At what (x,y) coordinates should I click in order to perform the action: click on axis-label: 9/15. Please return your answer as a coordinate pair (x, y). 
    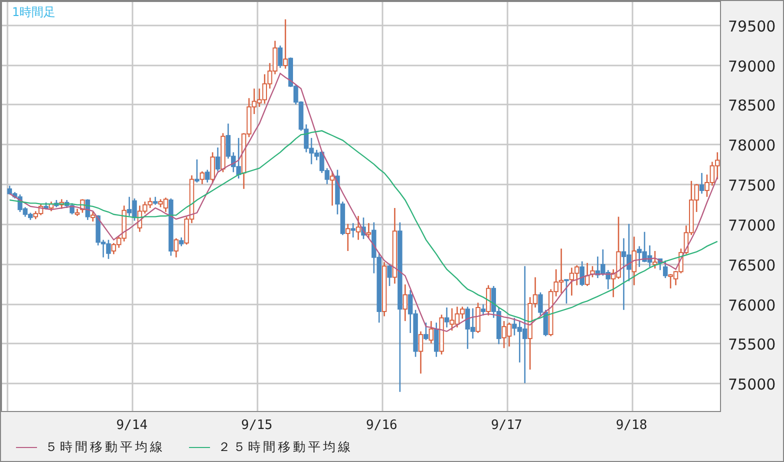
    Looking at the image, I should click on (256, 425).